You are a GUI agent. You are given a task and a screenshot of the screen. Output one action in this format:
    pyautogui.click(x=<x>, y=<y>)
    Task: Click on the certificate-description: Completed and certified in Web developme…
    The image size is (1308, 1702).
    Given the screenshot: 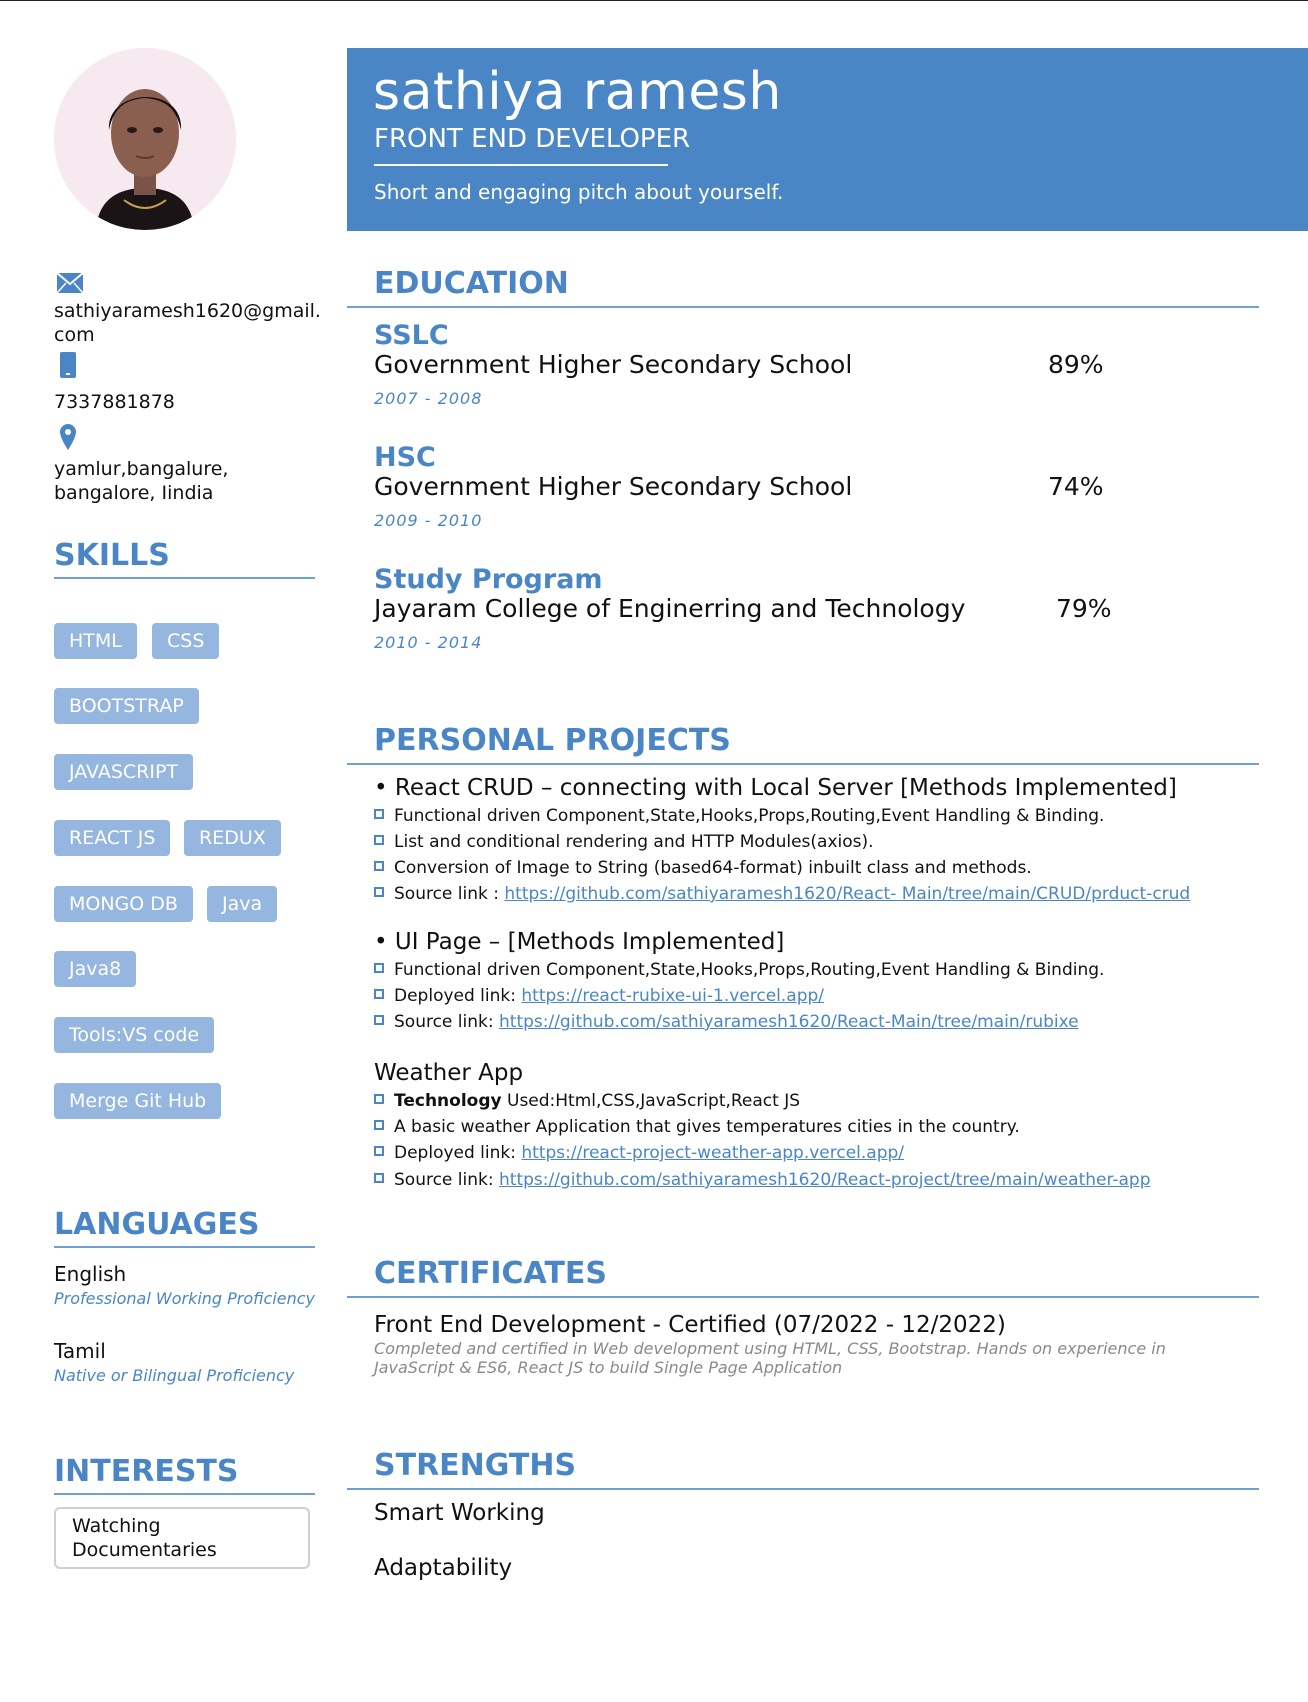 What is the action you would take?
    pyautogui.click(x=770, y=1358)
    